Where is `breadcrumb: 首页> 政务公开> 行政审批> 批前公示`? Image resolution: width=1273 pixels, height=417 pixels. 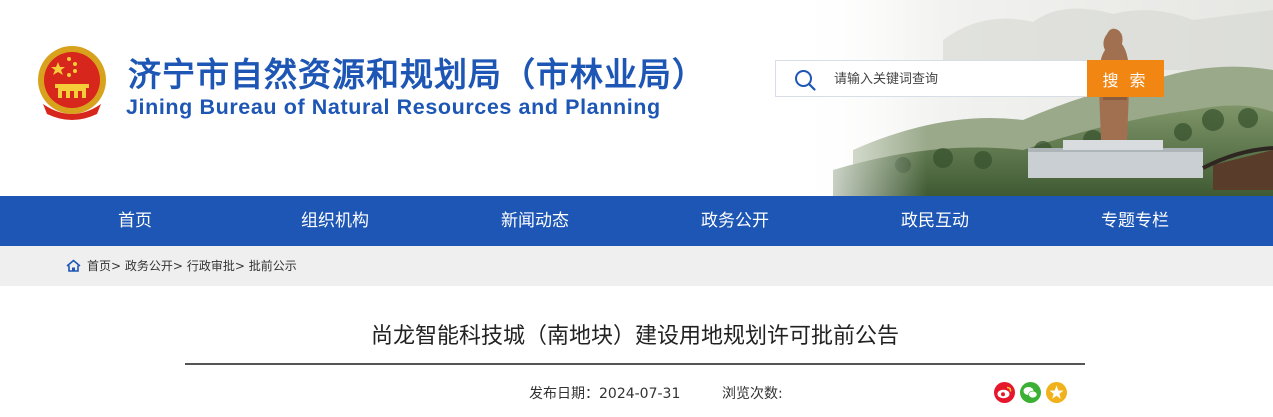
breadcrumb: 首页> 政务公开> 行政审批> 批前公示 is located at coordinates (181, 266).